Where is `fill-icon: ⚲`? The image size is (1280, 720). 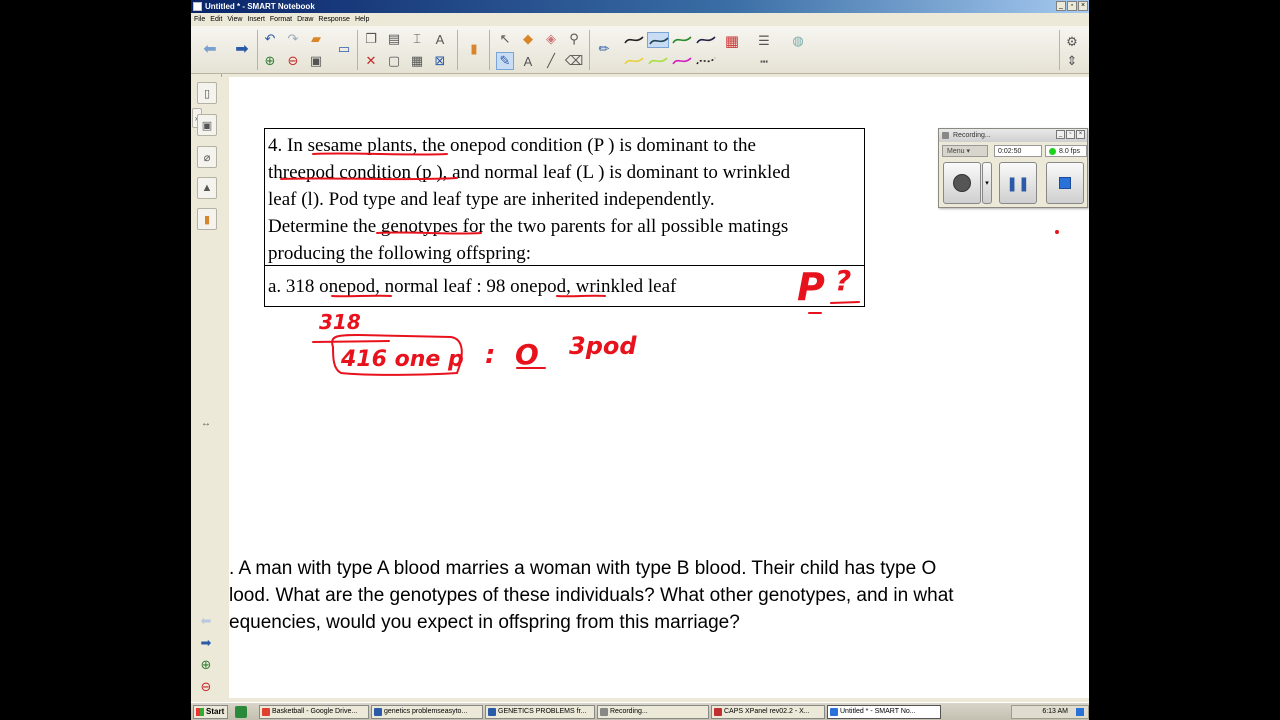 fill-icon: ⚲ is located at coordinates (574, 39).